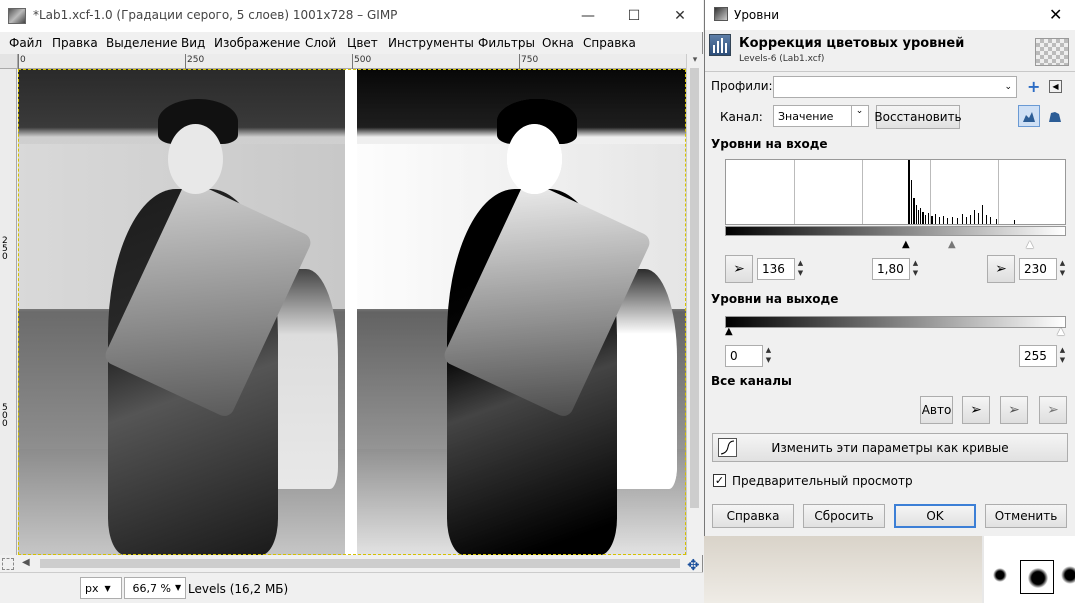 The height and width of the screenshot is (603, 1075). What do you see at coordinates (25, 43) in the screenshot?
I see `menu-file: Файл` at bounding box center [25, 43].